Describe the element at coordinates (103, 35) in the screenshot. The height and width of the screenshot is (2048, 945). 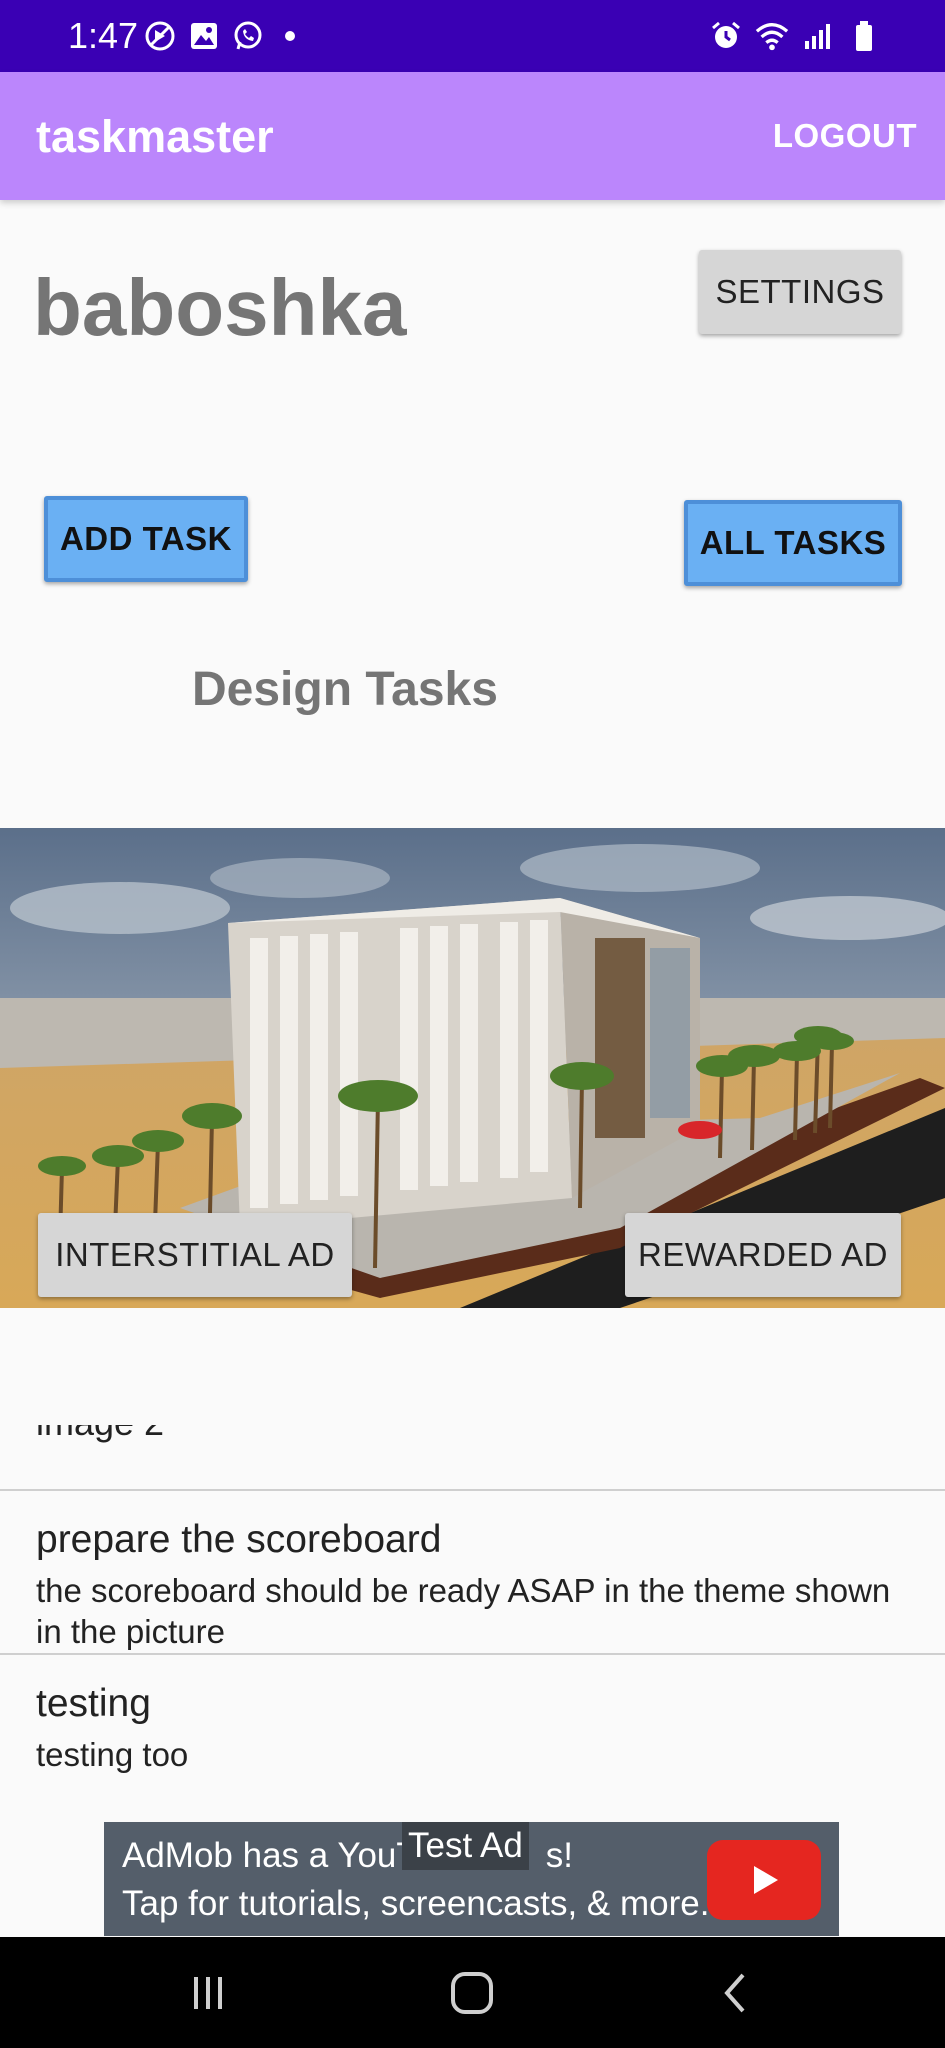
I see `status-time: 1:47` at that location.